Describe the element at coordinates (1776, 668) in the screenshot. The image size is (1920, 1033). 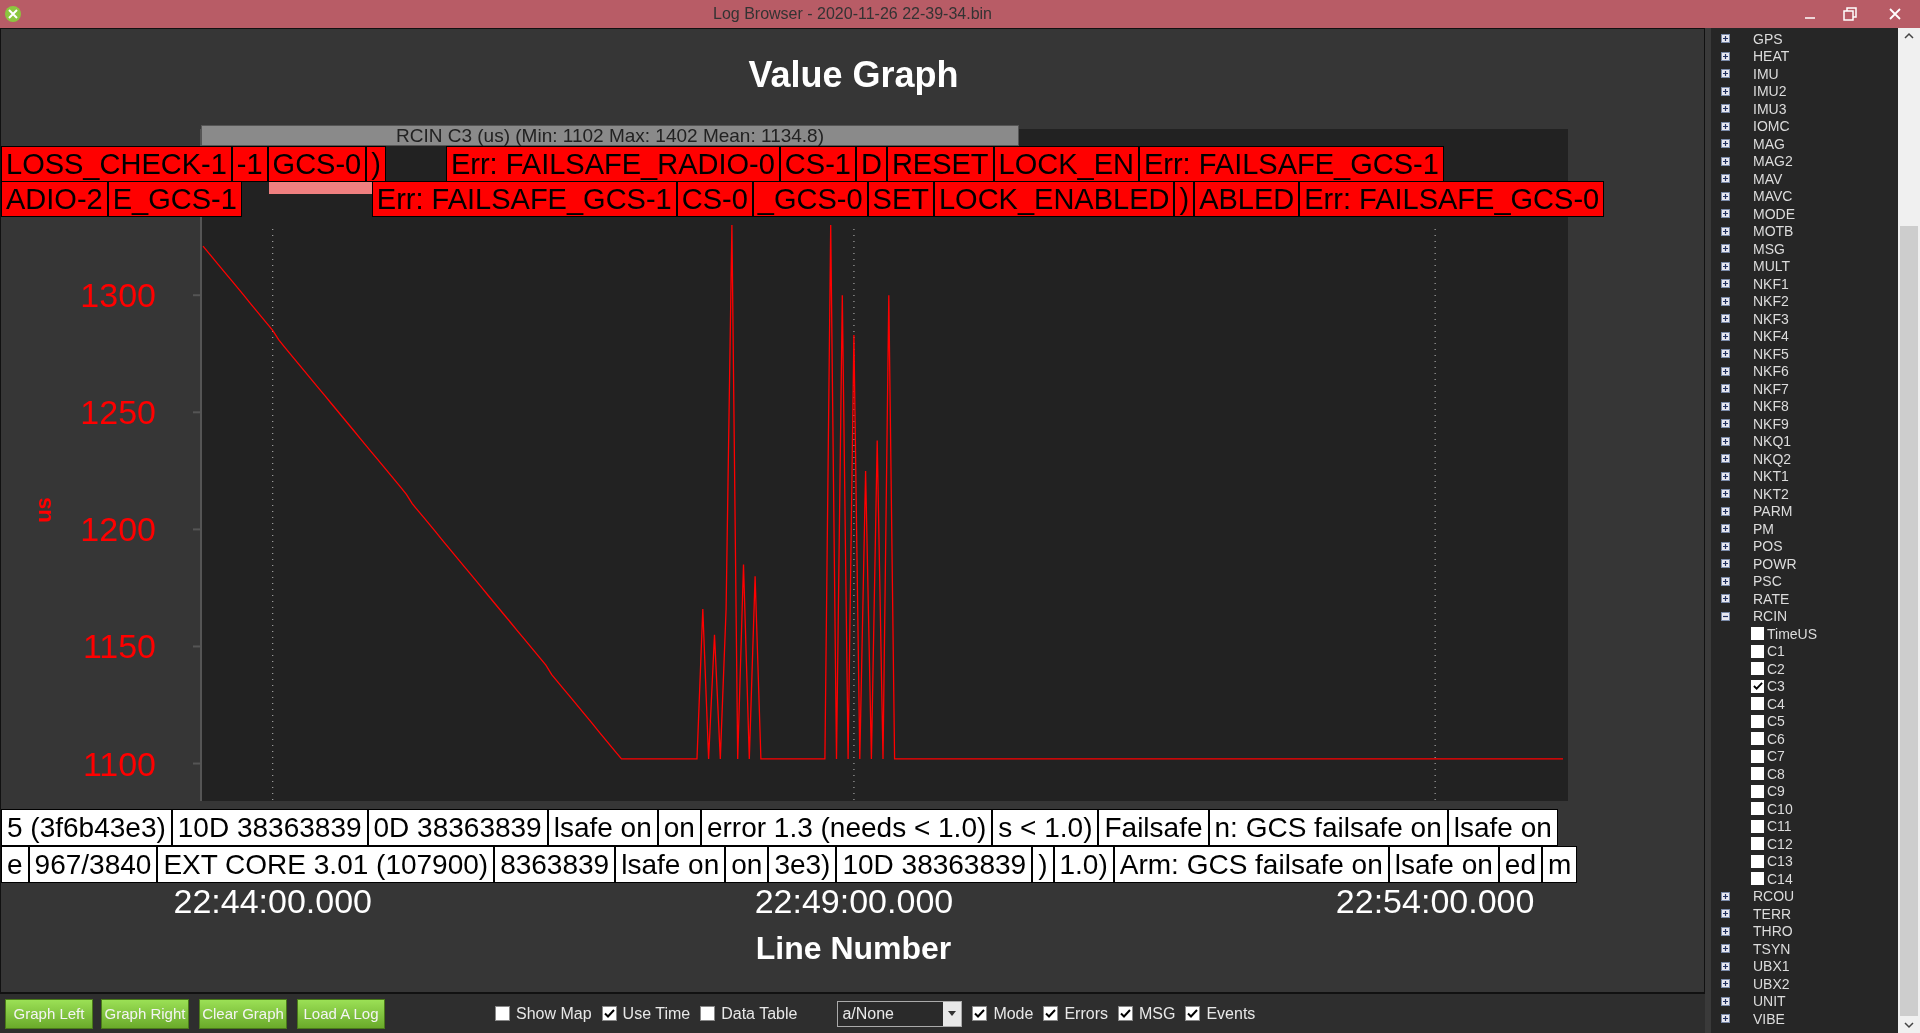
I see `tree-item: C2` at that location.